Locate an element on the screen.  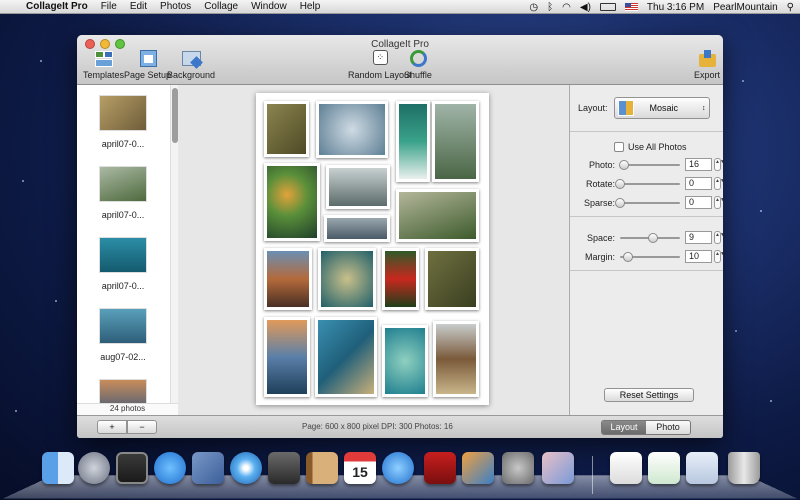
address-book-icon is located at coordinates (322, 468).